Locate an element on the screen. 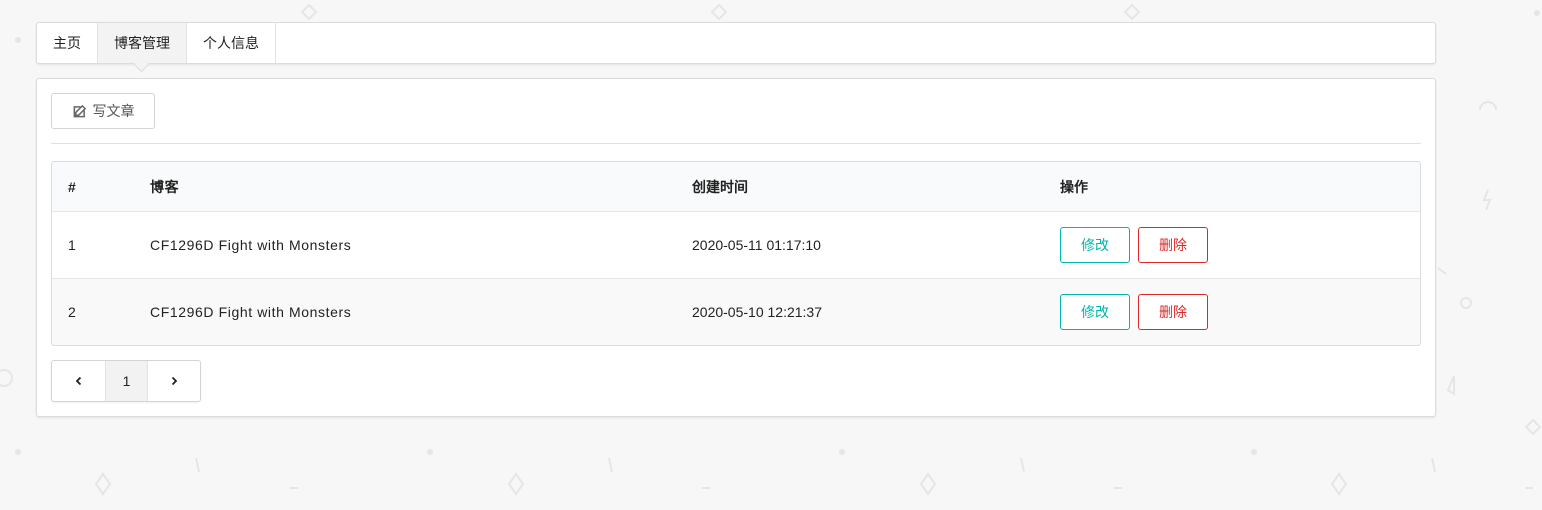 This screenshot has height=510, width=1542. tab-home: 主页 is located at coordinates (67, 43).